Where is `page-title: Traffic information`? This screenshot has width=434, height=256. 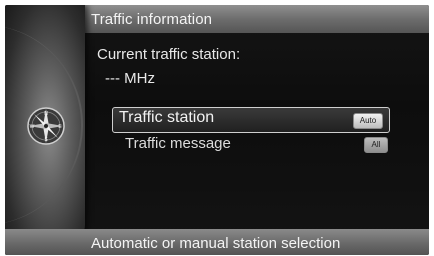
page-title: Traffic information is located at coordinates (152, 19).